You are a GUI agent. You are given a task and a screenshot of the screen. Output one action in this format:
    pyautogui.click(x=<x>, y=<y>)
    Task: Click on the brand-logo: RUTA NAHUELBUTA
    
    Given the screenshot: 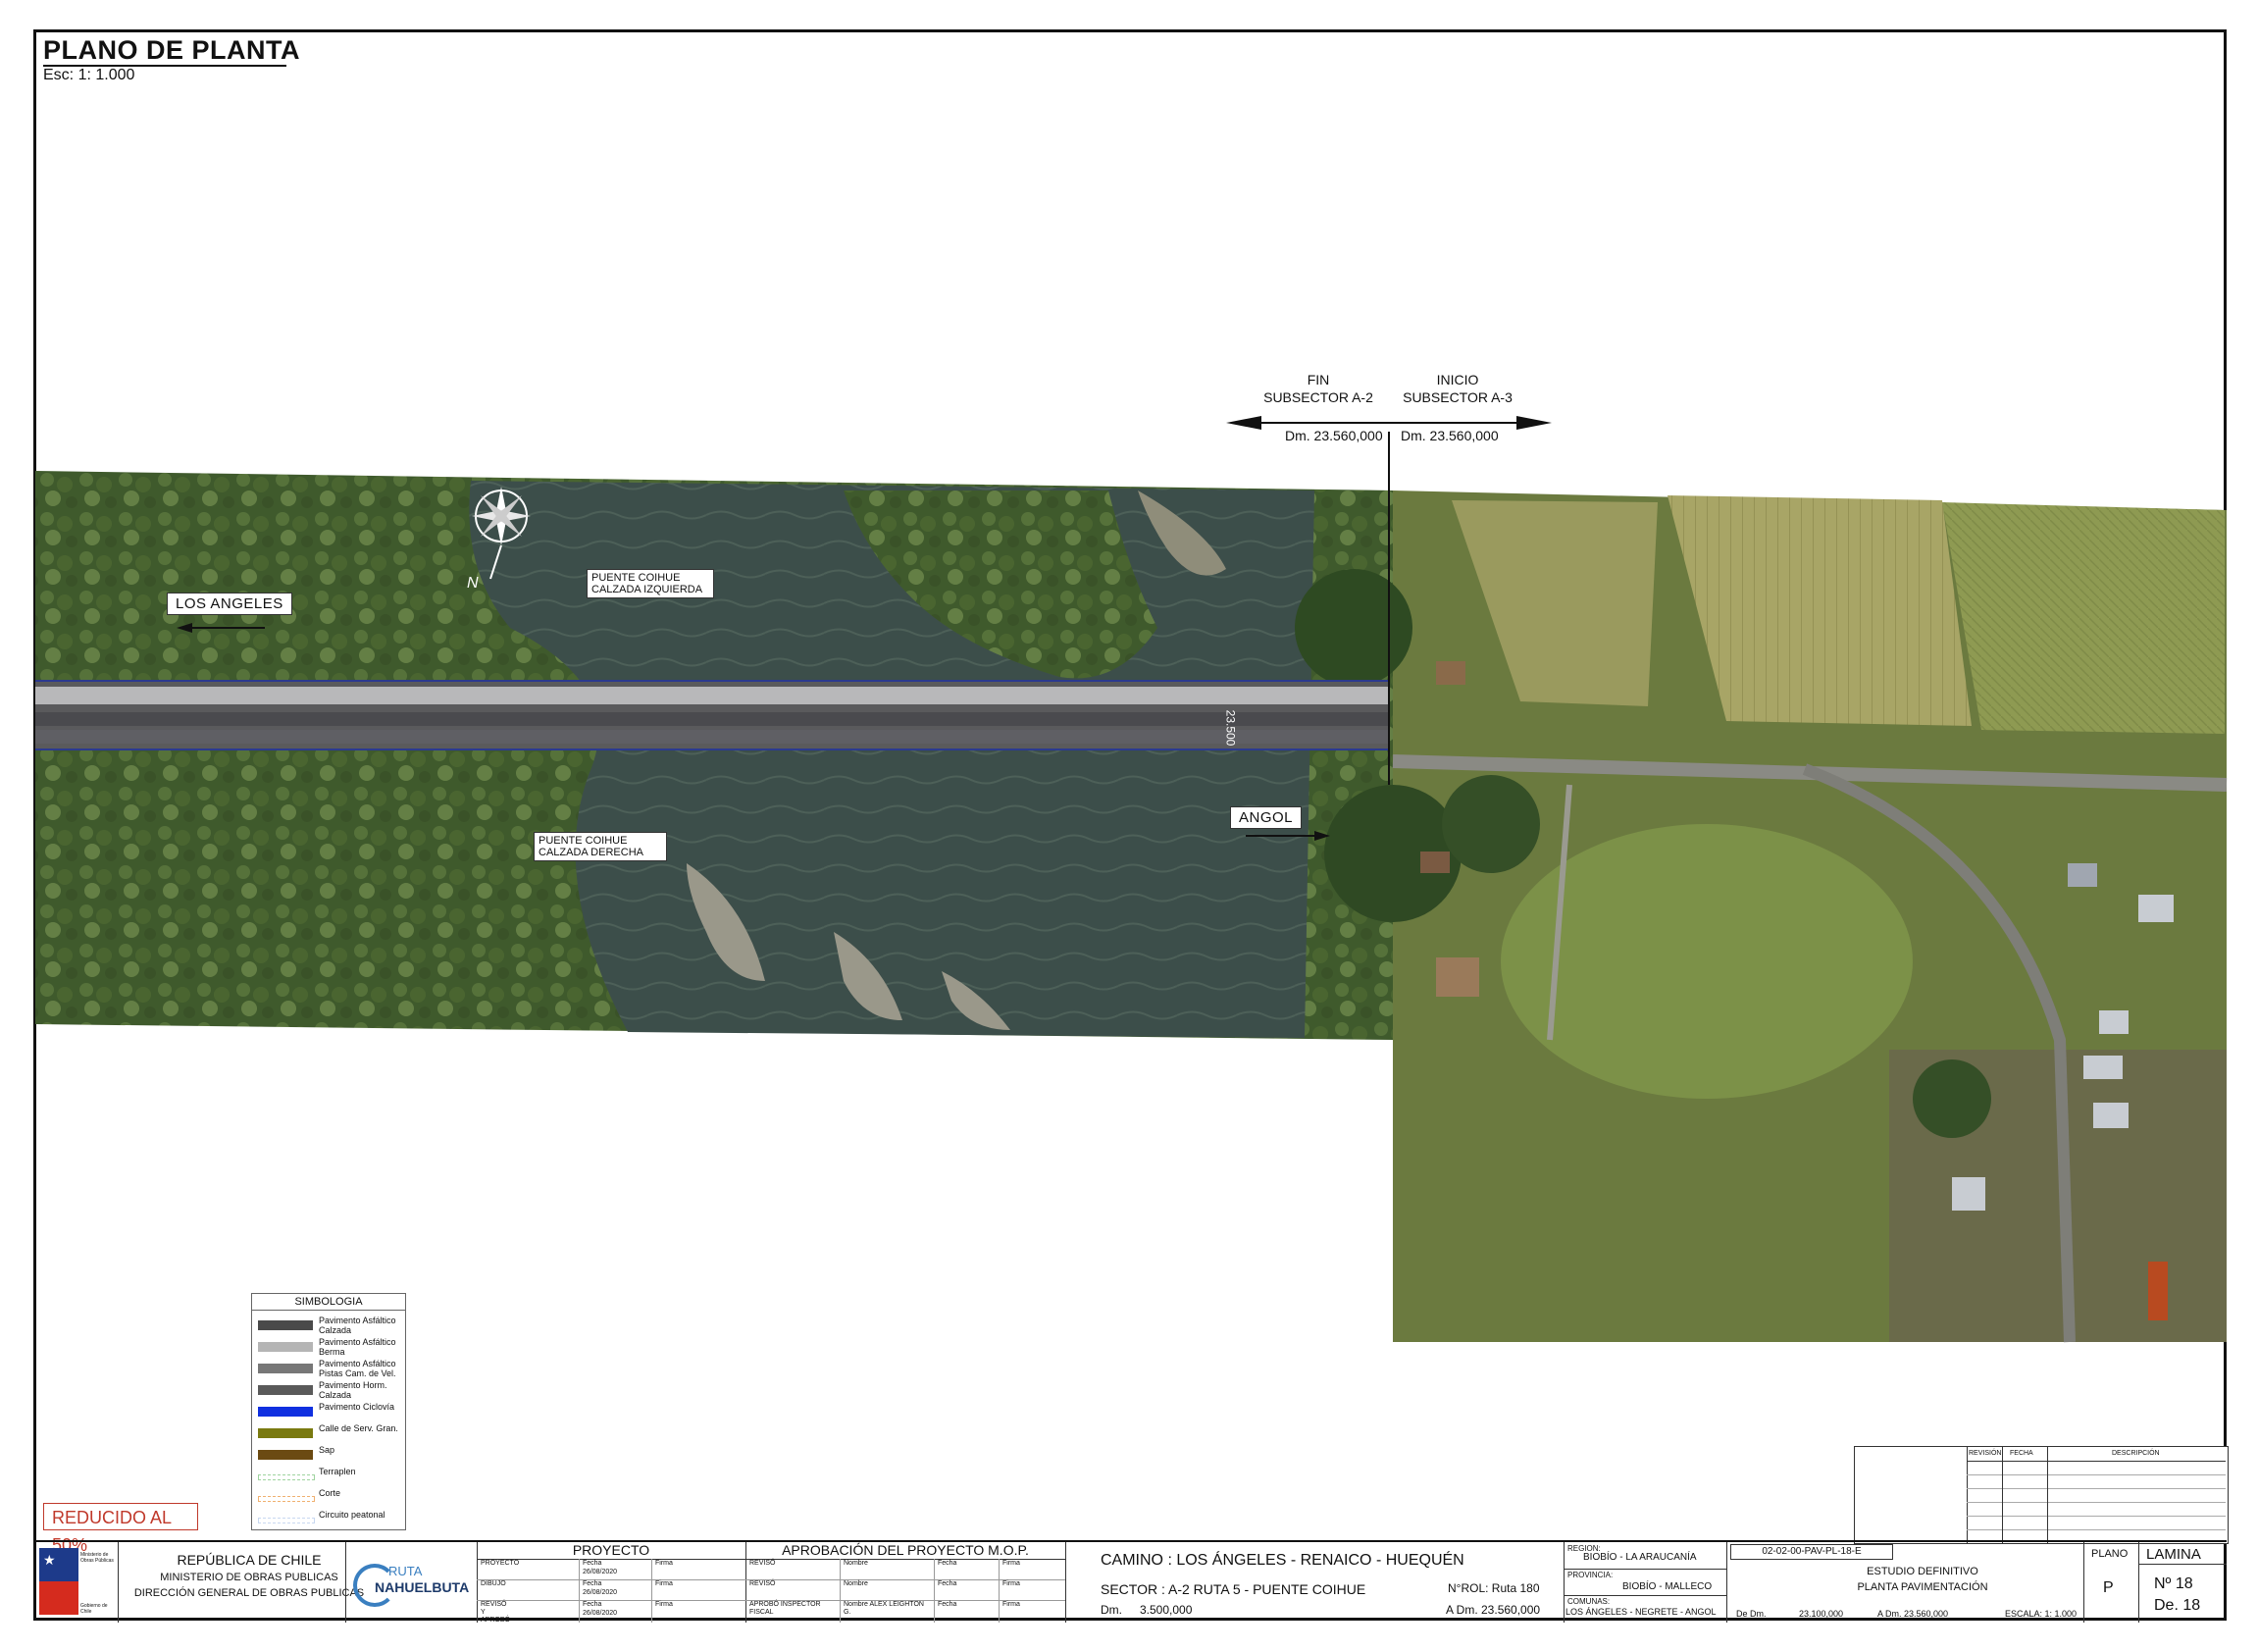 What is the action you would take?
    pyautogui.click(x=412, y=1583)
    